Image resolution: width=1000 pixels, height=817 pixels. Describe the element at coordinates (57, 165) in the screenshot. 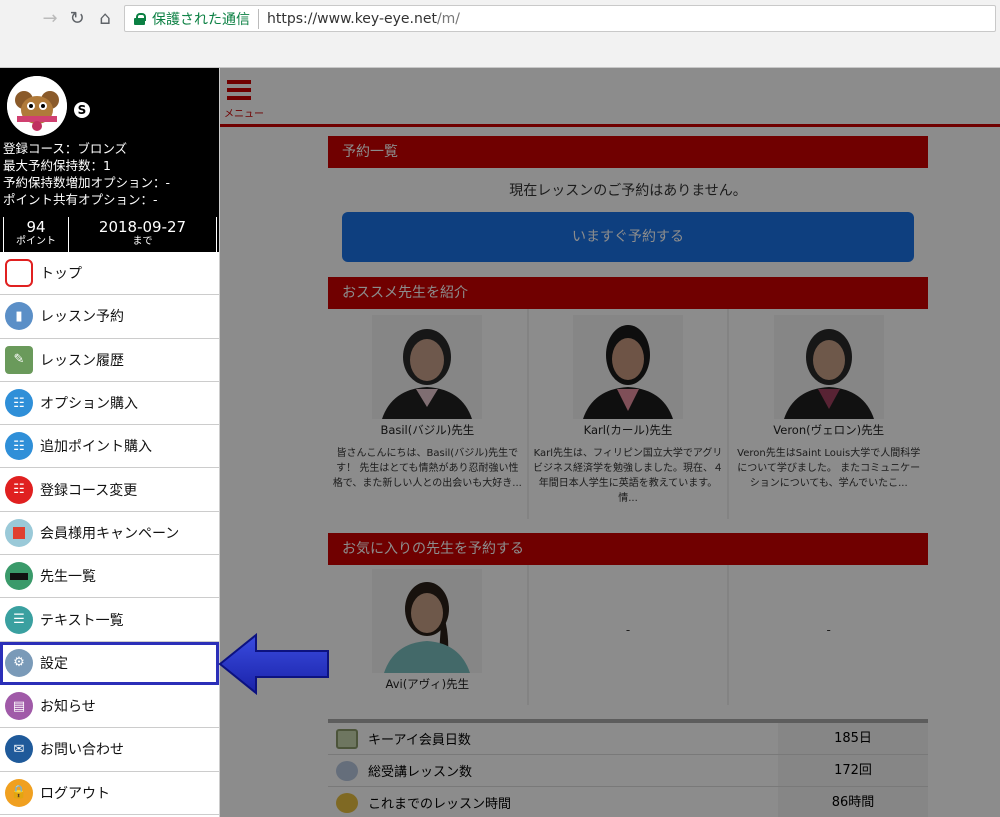

I see `max-reservations-line: 最大予約保持数：1` at that location.